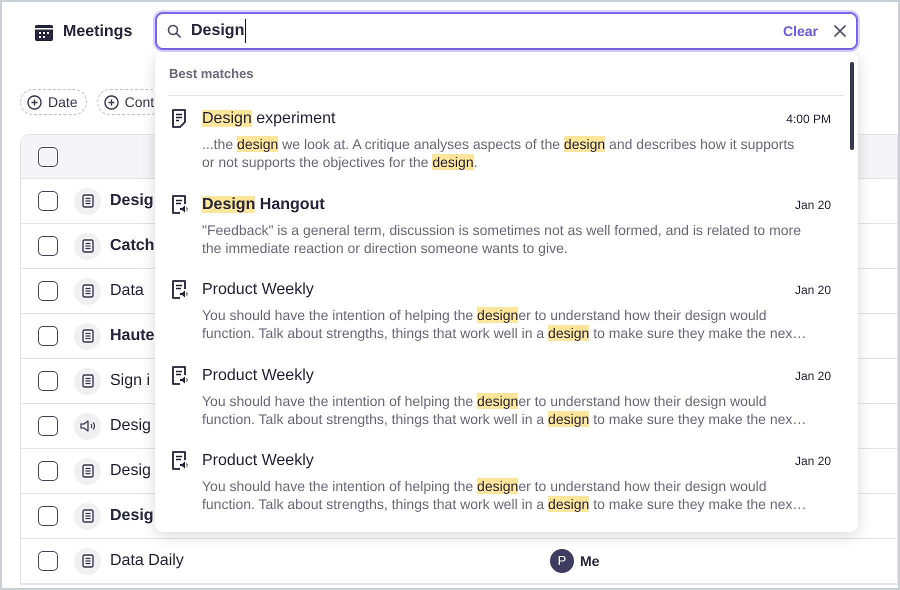 This screenshot has height=590, width=900. What do you see at coordinates (506, 31) in the screenshot?
I see `search-field: Design Clear` at bounding box center [506, 31].